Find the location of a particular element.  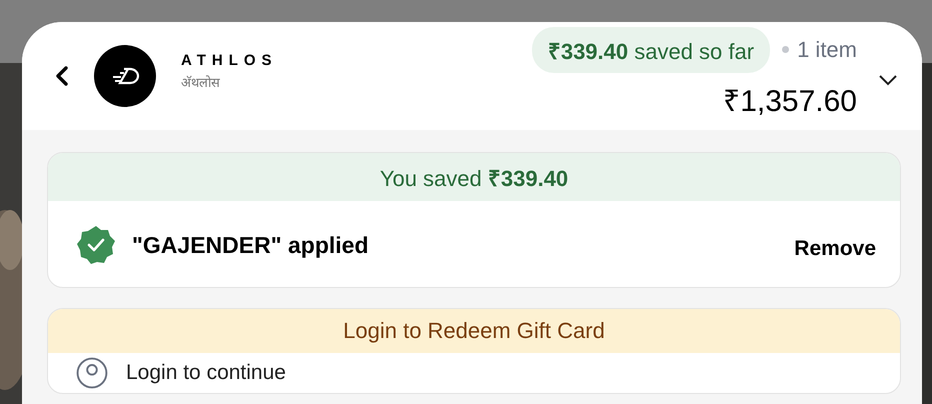

savings-banner: You saved ₹339.40 is located at coordinates (474, 177).